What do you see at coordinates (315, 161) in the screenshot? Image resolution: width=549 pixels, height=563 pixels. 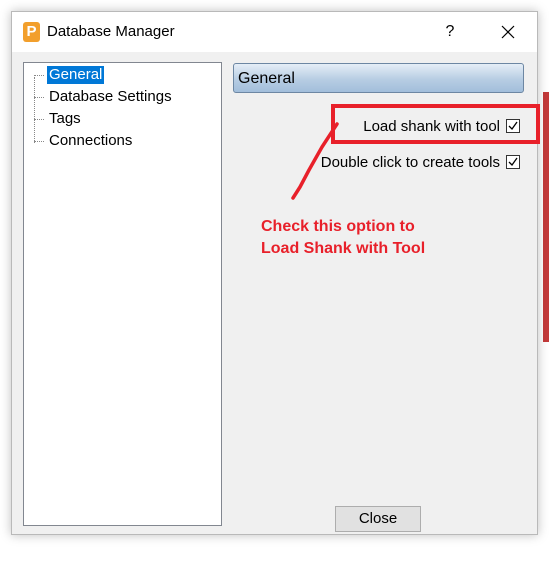 I see `annotation-arrow` at bounding box center [315, 161].